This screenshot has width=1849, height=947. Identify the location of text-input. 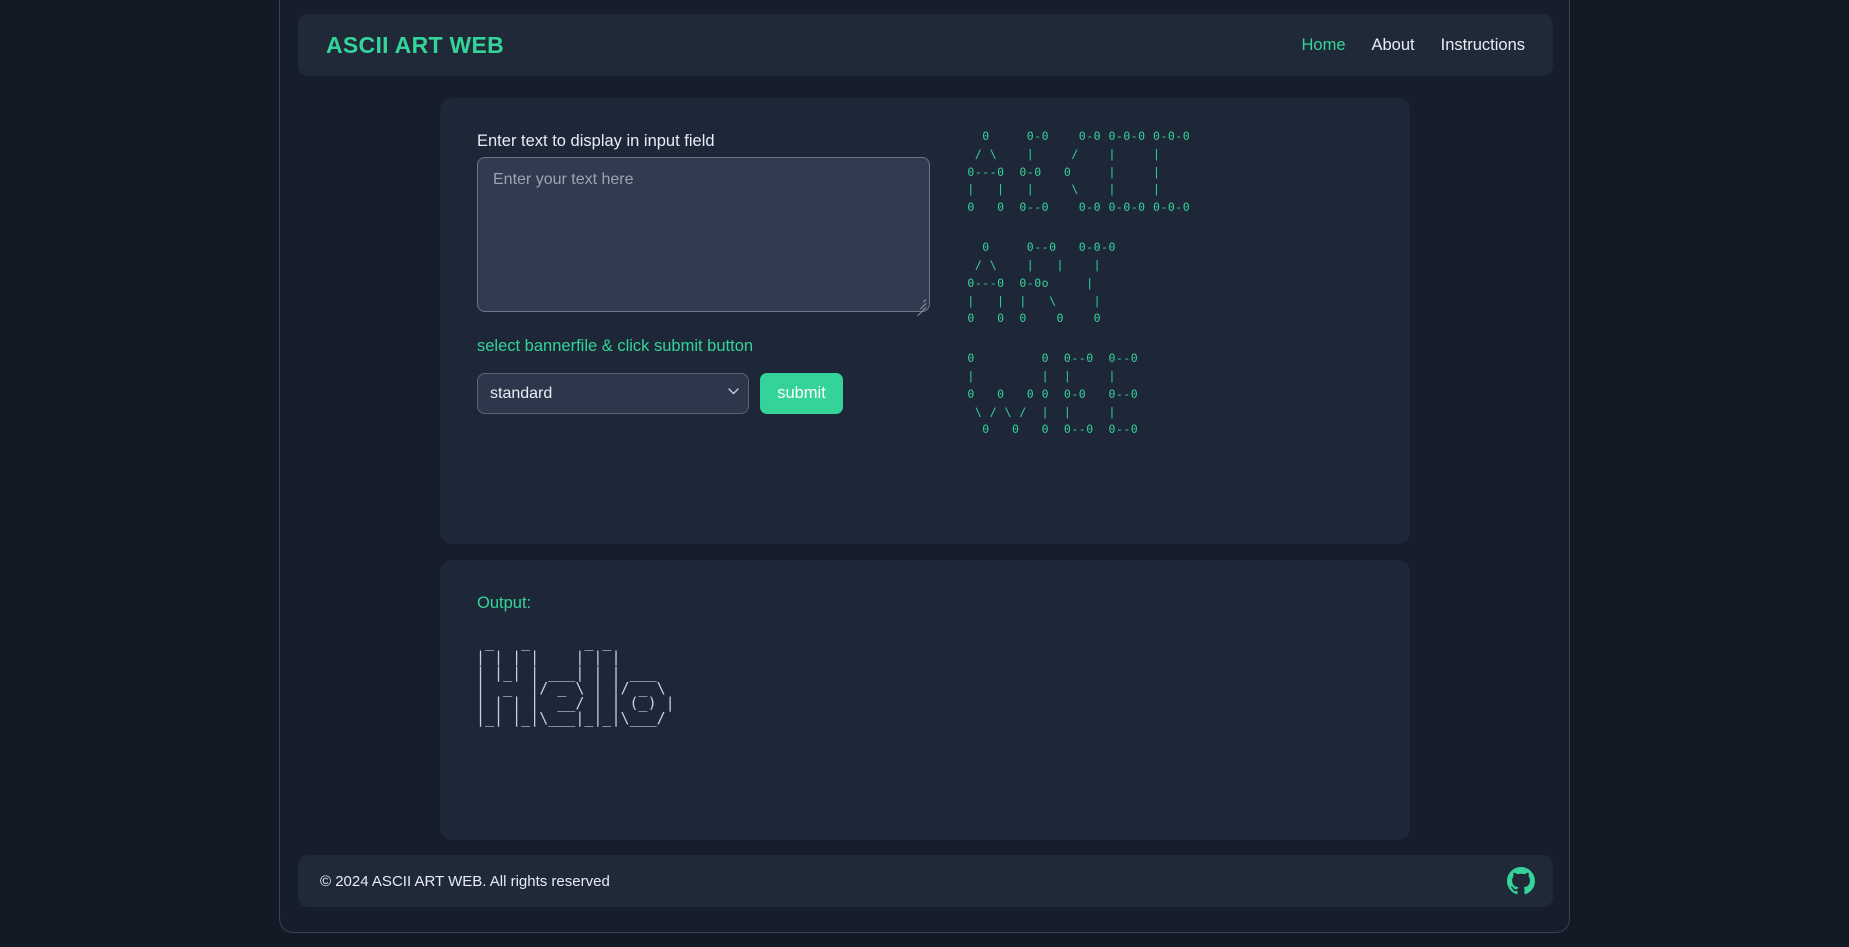
(703, 234).